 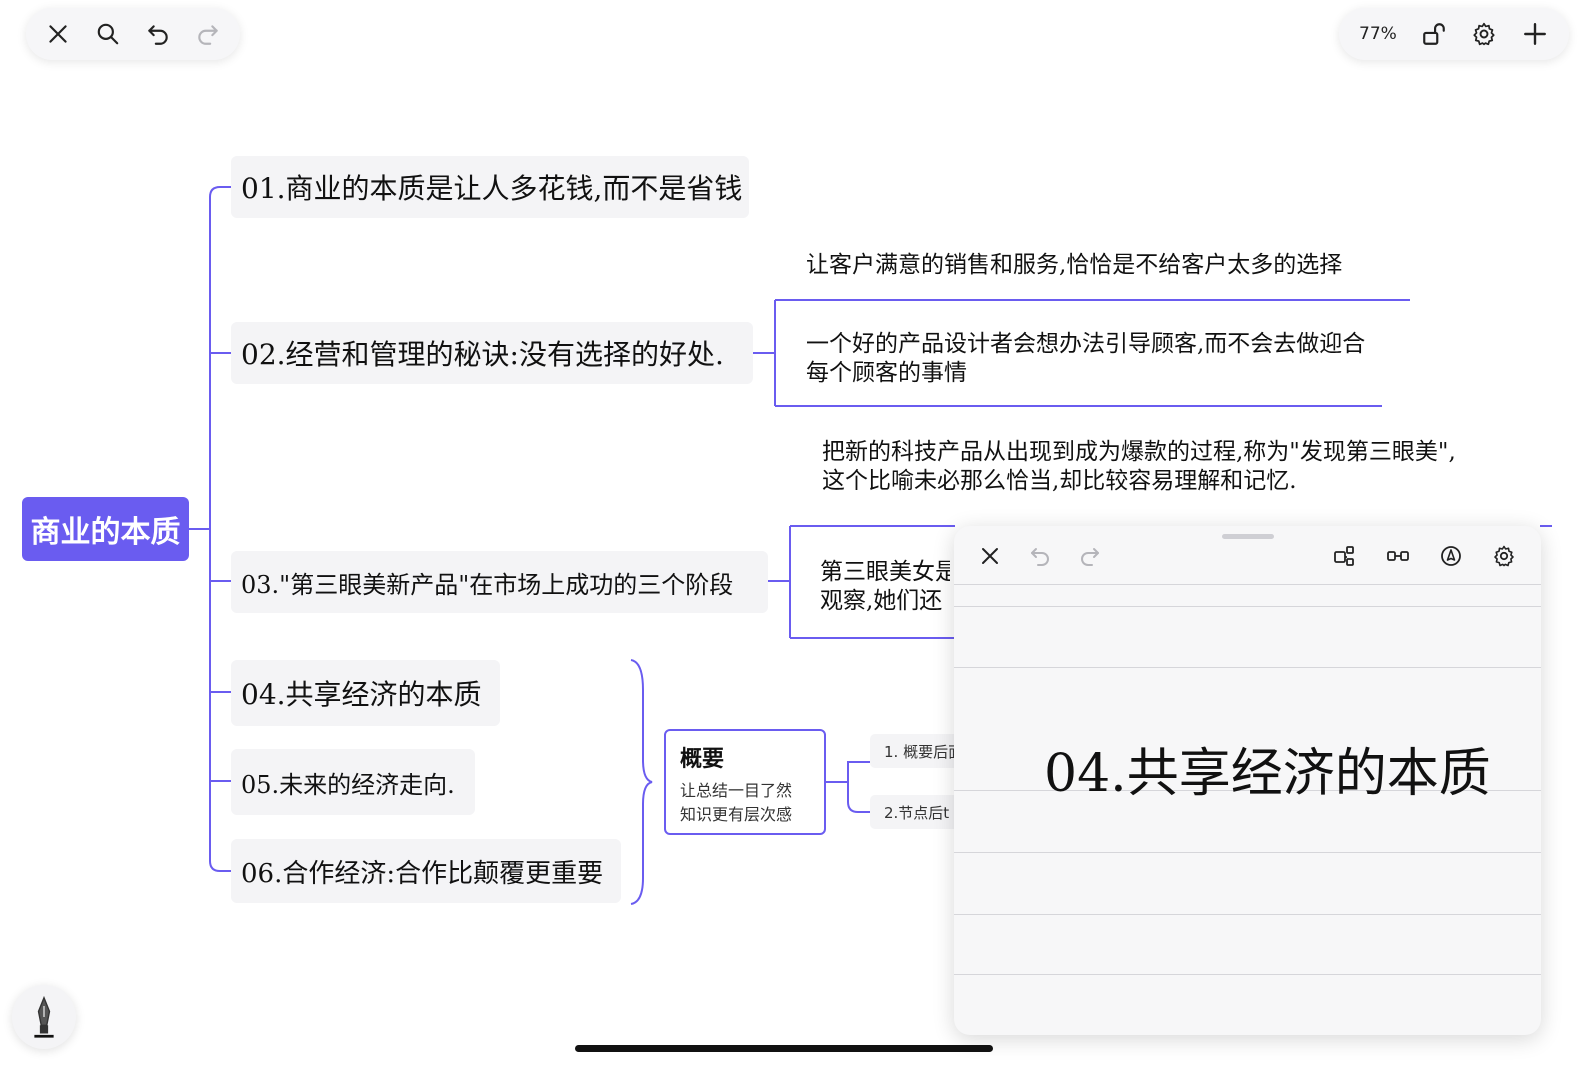 I want to click on fountain-pen-icon, so click(x=44, y=1016).